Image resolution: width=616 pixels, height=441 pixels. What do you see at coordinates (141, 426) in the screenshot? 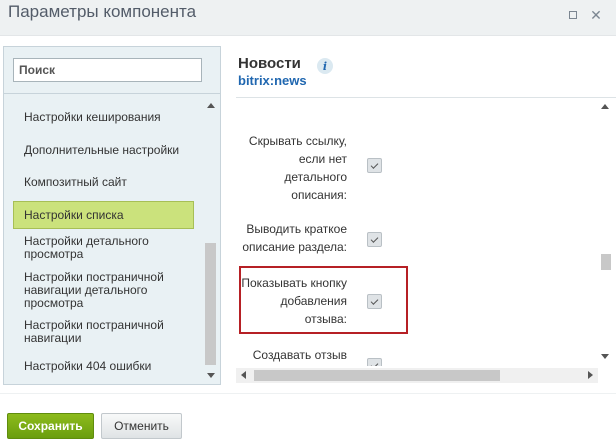
I see `cancel-button: Отменить` at bounding box center [141, 426].